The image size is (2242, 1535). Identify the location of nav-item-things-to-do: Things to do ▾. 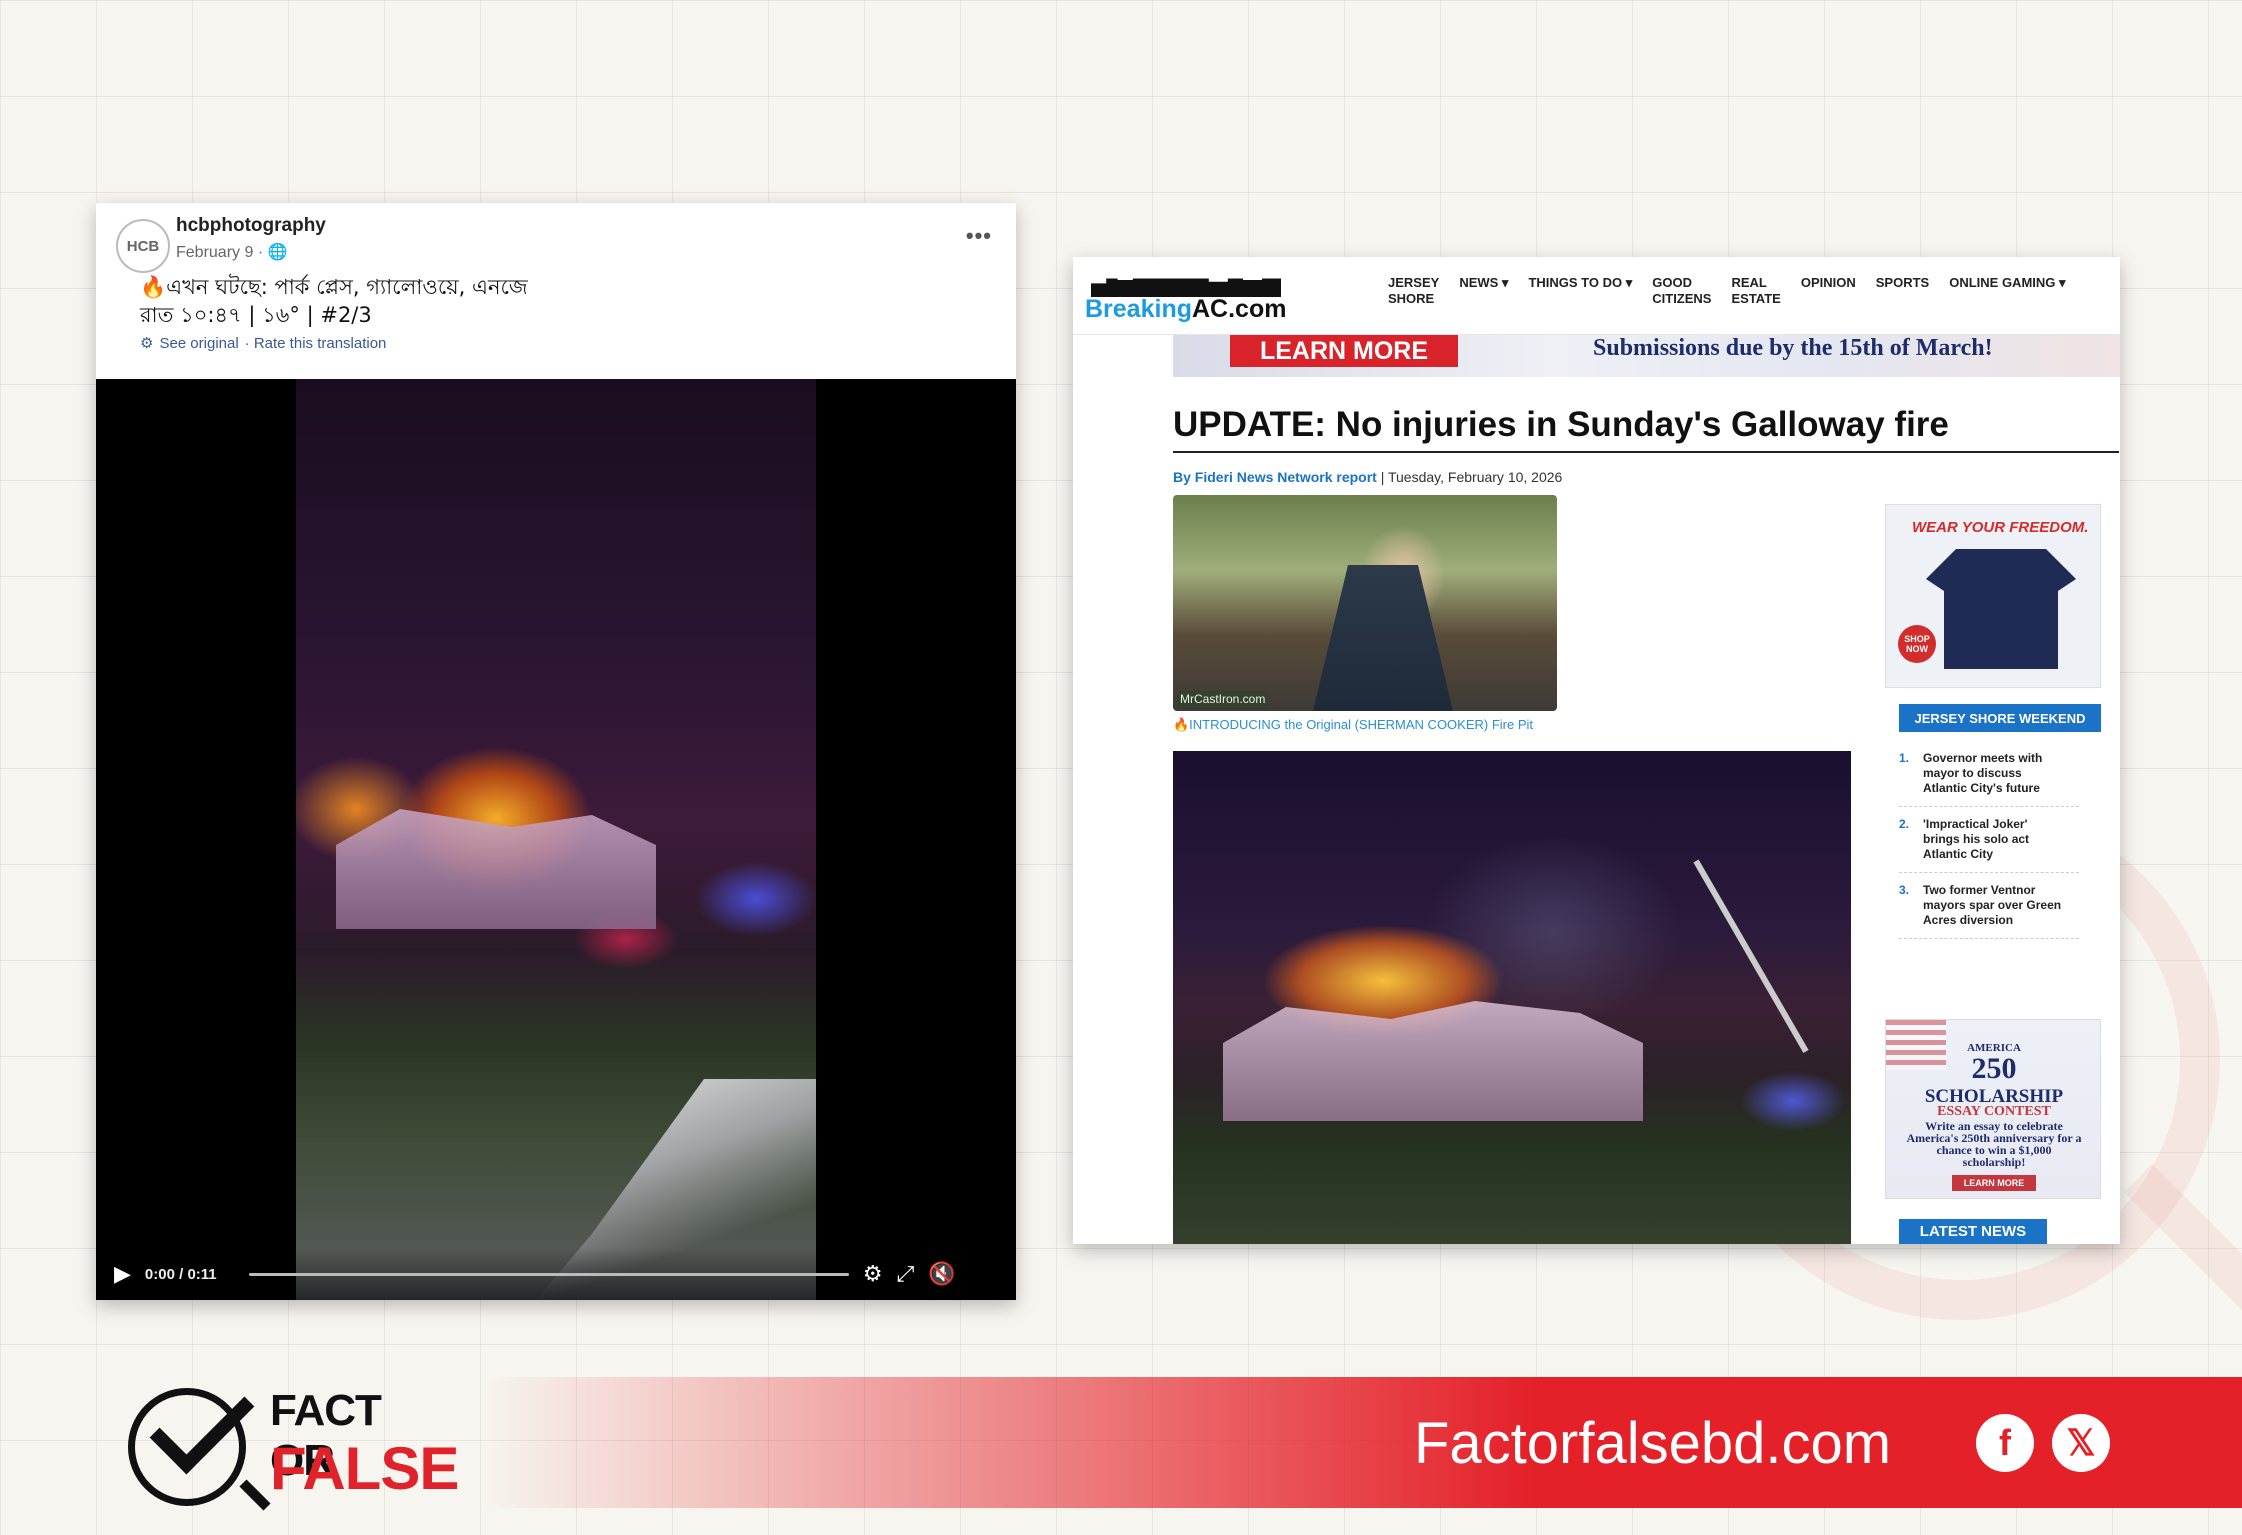
(1580, 291).